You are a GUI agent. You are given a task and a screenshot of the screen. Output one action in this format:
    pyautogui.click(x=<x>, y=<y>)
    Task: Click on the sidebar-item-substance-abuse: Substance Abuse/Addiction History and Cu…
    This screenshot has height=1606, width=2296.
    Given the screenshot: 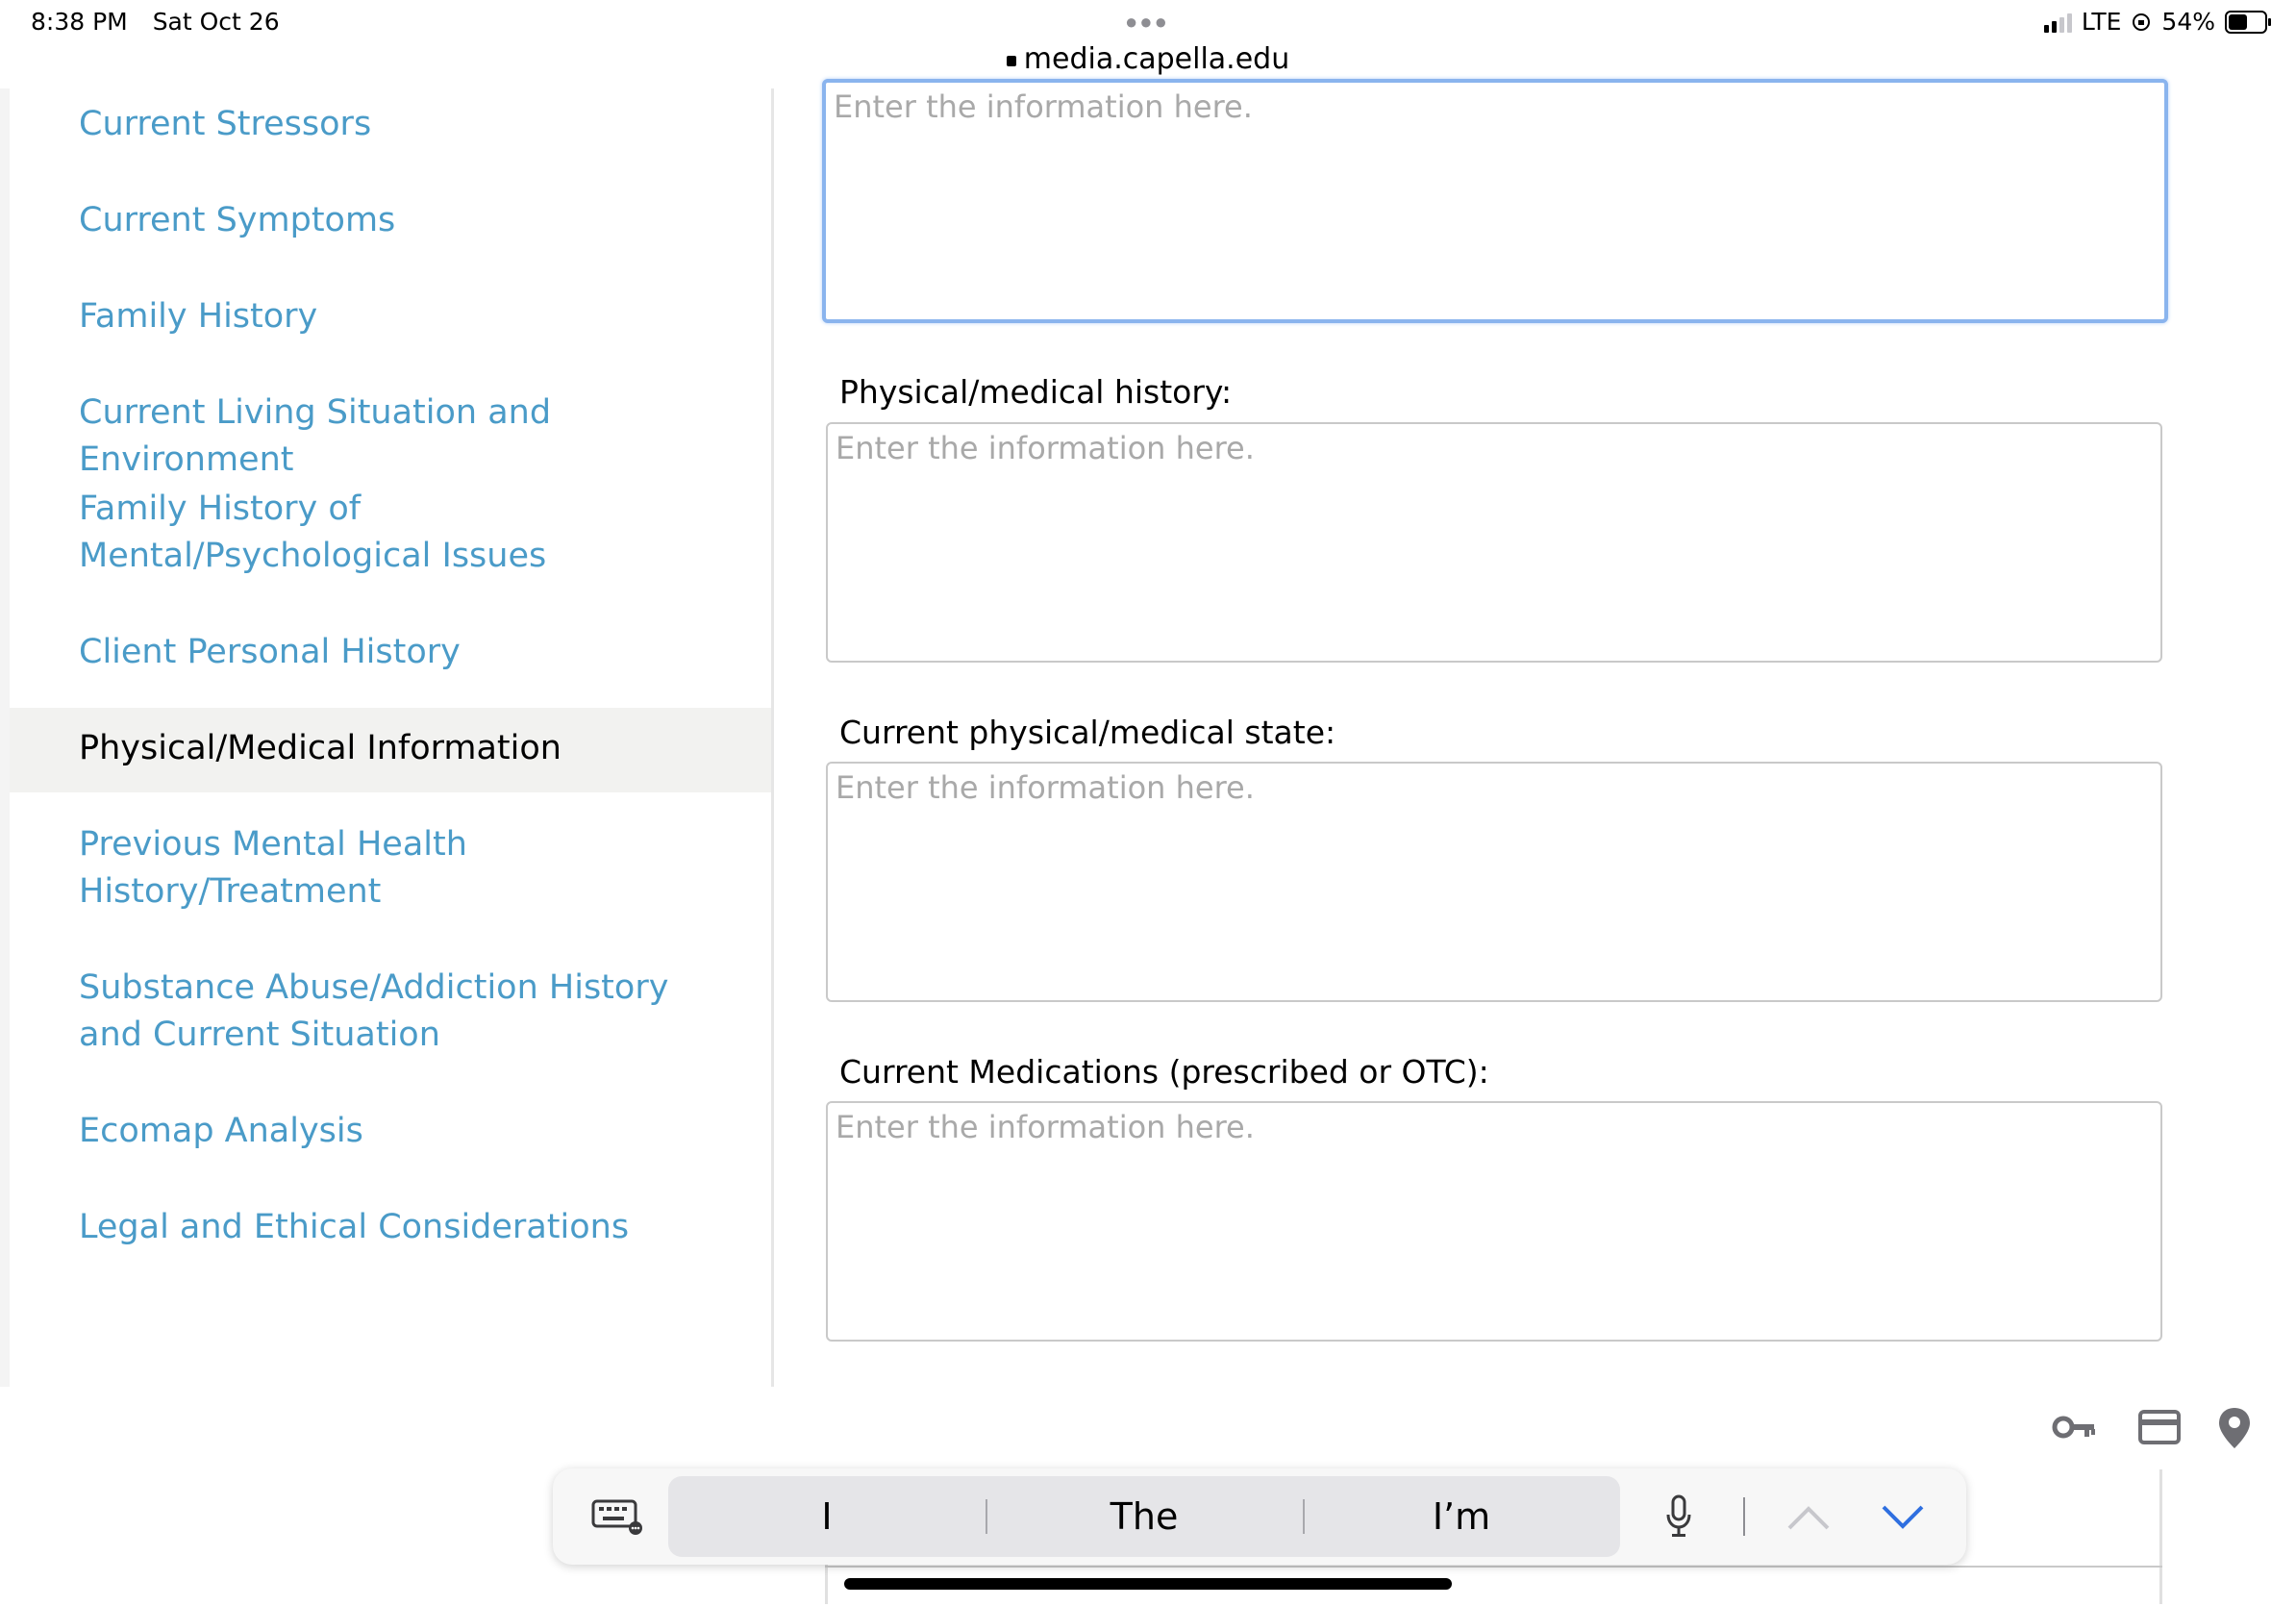 What is the action you would take?
    pyautogui.click(x=390, y=1012)
    